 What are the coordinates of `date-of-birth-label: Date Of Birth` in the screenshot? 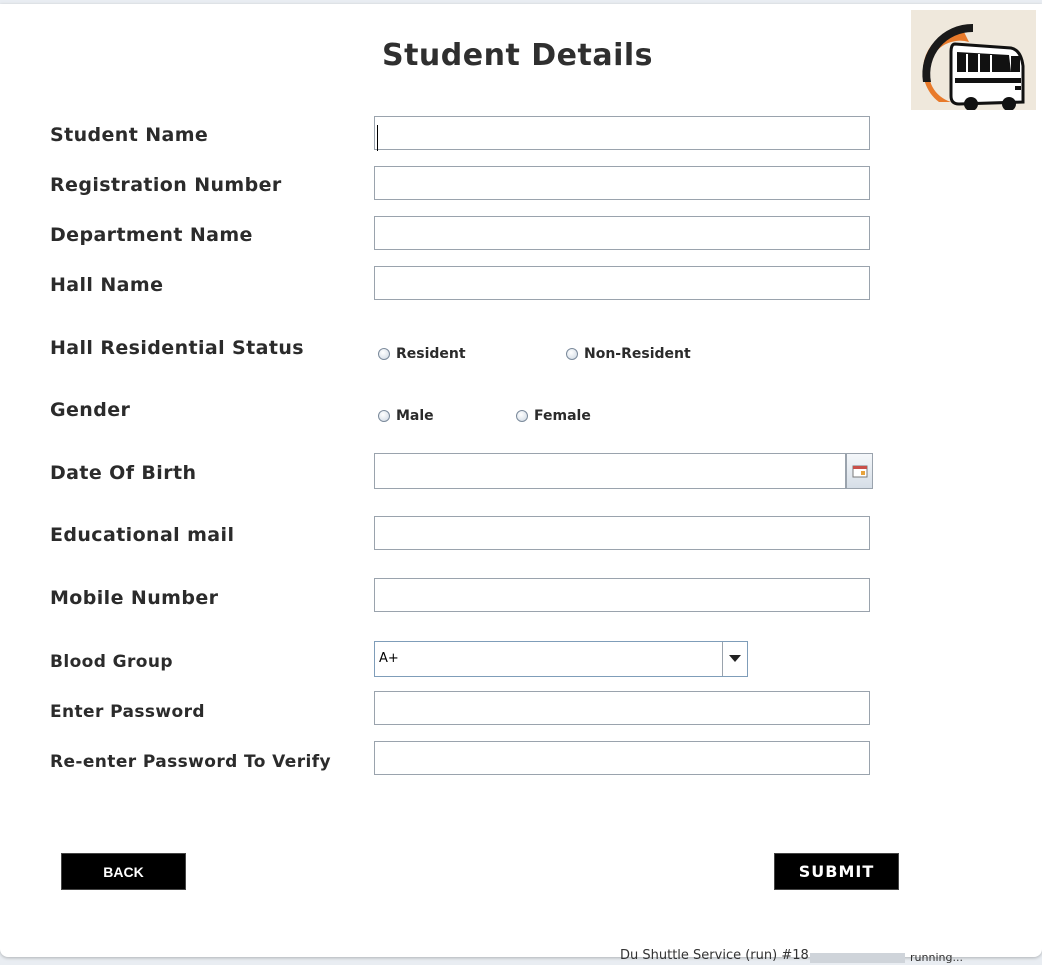 It's located at (123, 473).